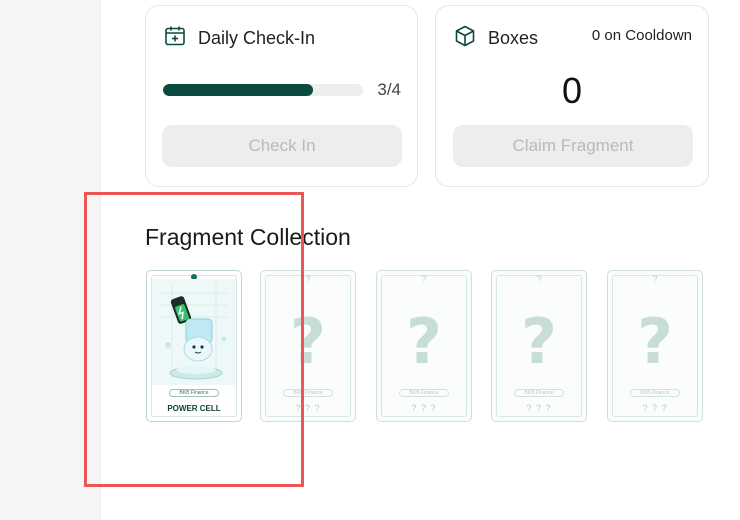 The height and width of the screenshot is (520, 740). I want to click on boxes-title: Boxes, so click(513, 38).